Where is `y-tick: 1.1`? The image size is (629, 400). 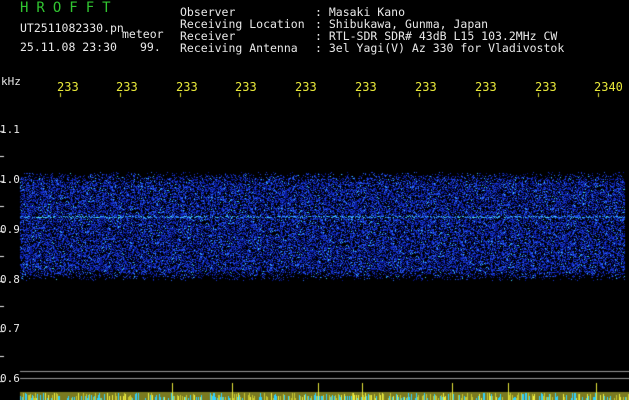
y-tick: 1.1 is located at coordinates (10, 129).